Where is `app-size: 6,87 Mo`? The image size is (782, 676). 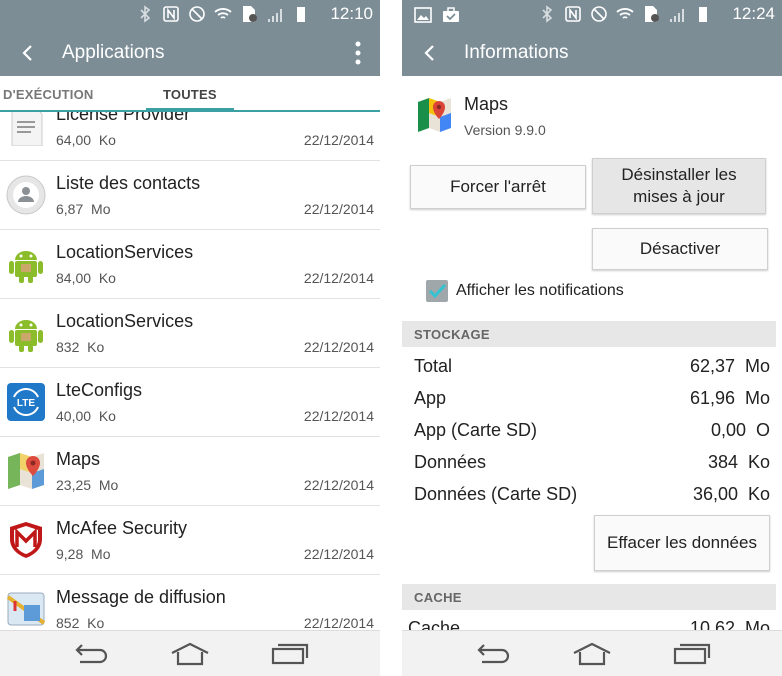
app-size: 6,87 Mo is located at coordinates (83, 209).